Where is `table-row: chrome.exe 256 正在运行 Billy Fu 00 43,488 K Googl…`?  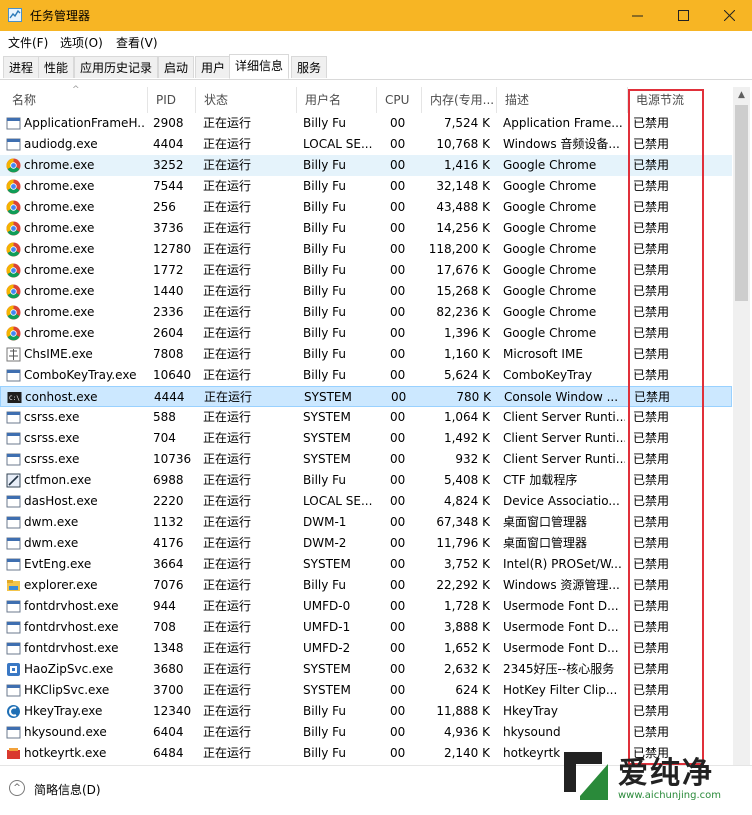
table-row: chrome.exe 256 正在运行 Billy Fu 00 43,488 K Googl… is located at coordinates (366, 207).